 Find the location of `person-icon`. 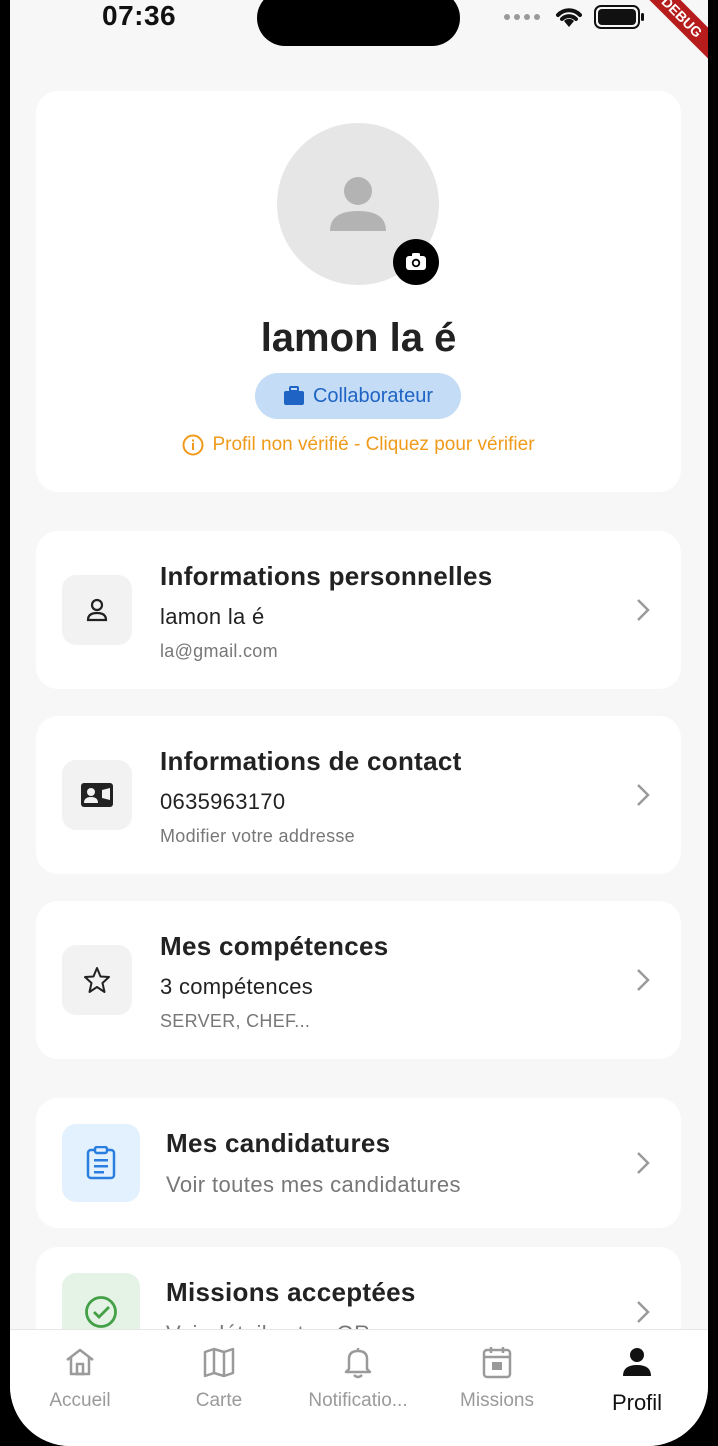

person-icon is located at coordinates (637, 1362).